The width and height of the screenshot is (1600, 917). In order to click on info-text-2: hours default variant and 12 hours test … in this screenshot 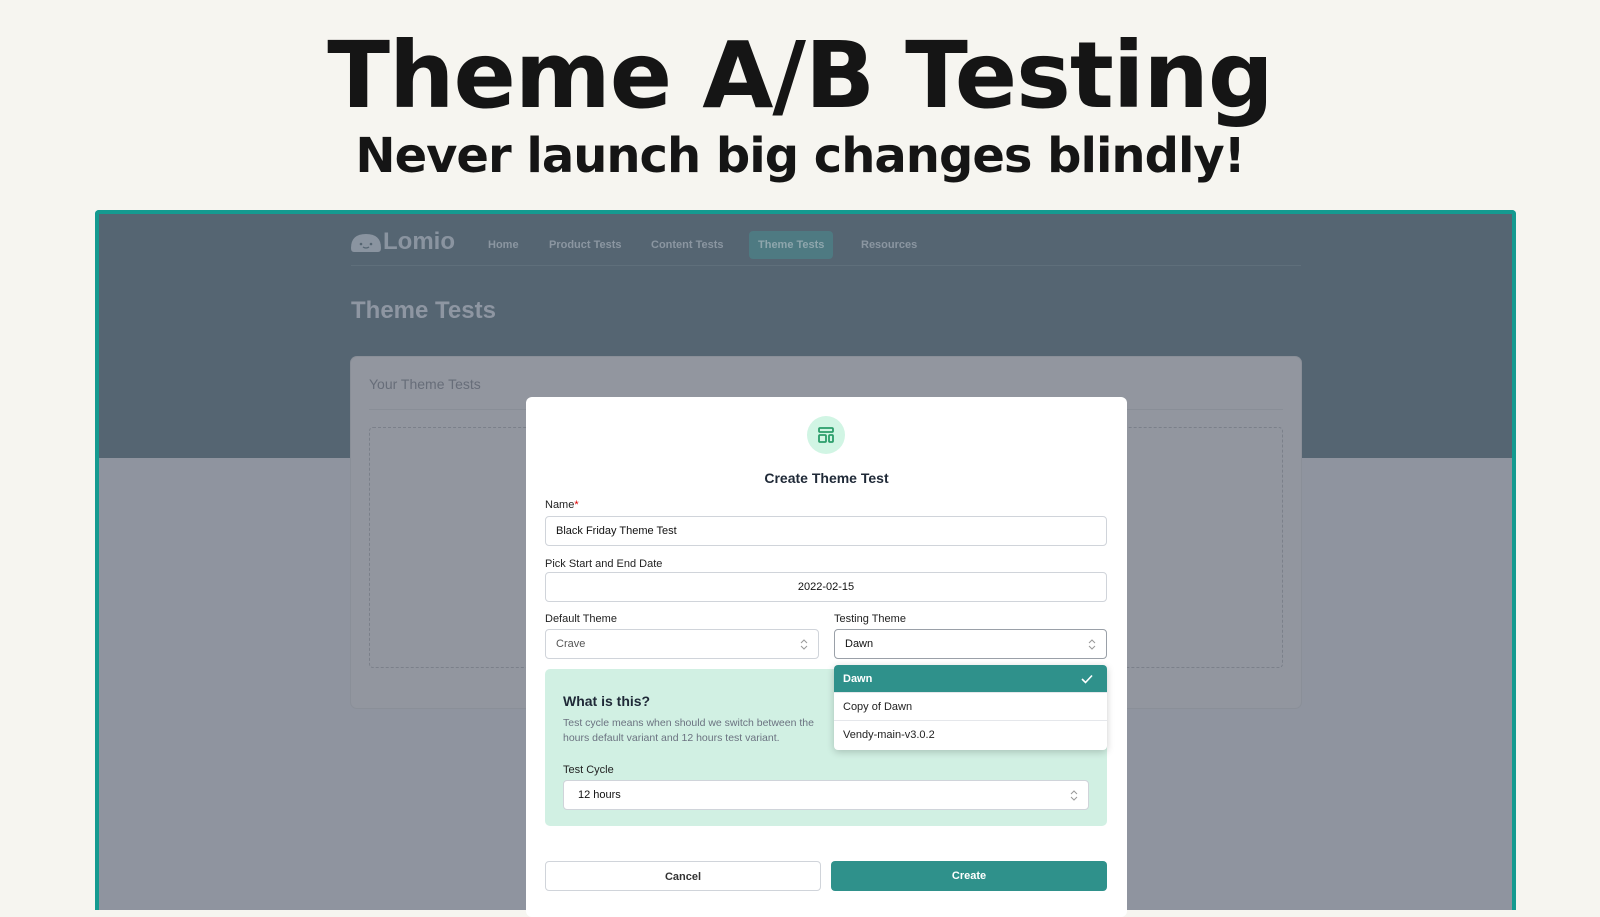, I will do `click(671, 738)`.